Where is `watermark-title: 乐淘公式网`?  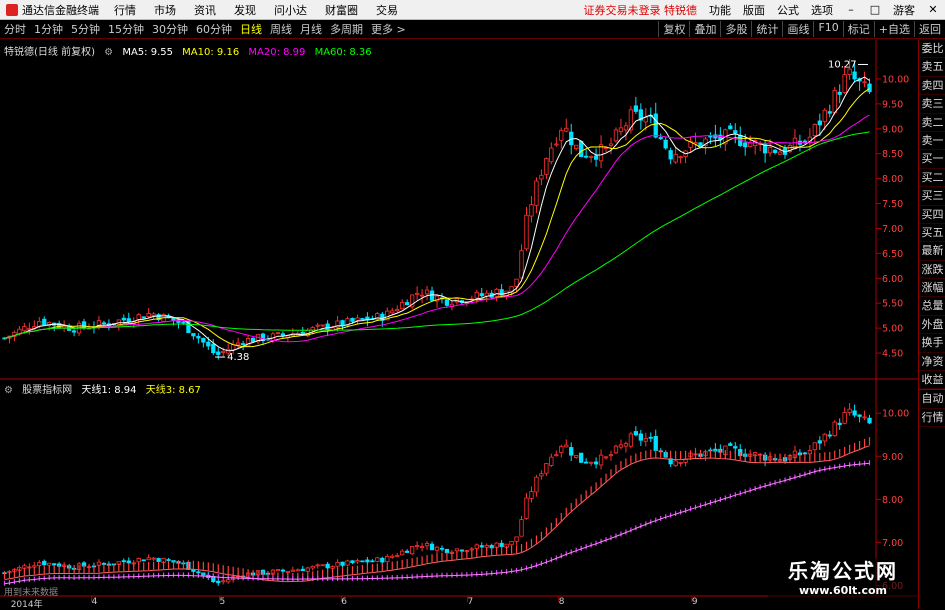 watermark-title: 乐淘公式网 is located at coordinates (843, 571).